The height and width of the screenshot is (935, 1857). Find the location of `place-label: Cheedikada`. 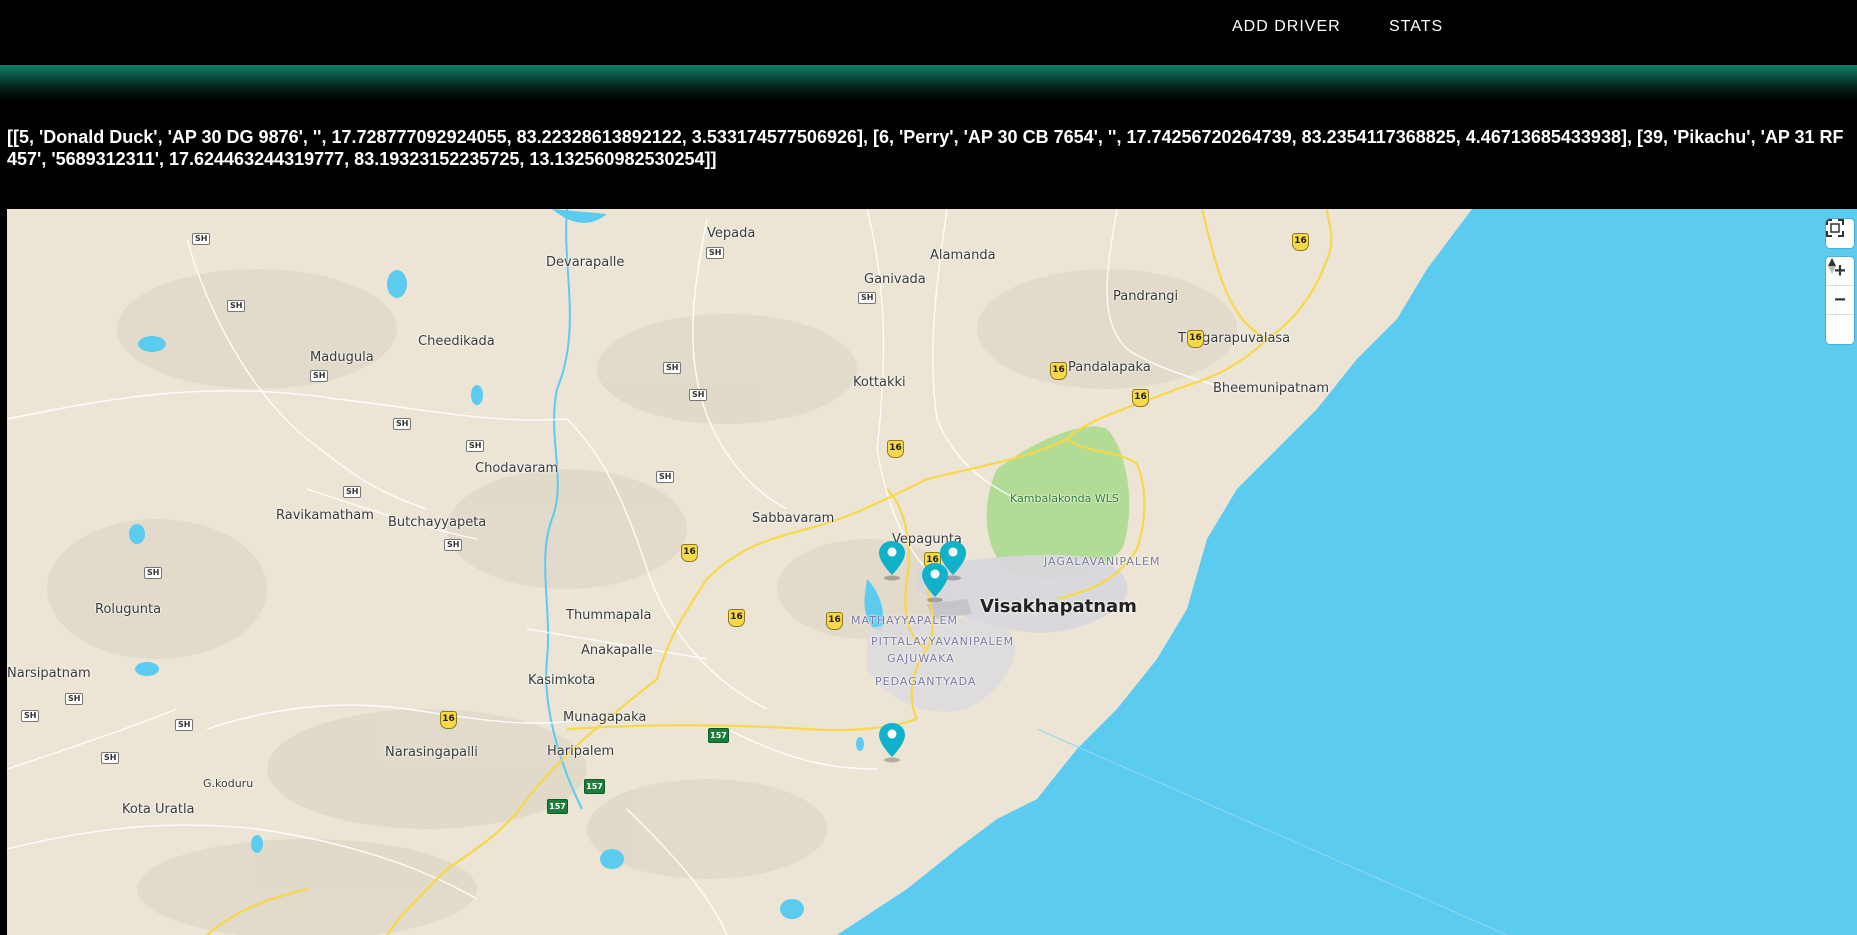

place-label: Cheedikada is located at coordinates (456, 341).